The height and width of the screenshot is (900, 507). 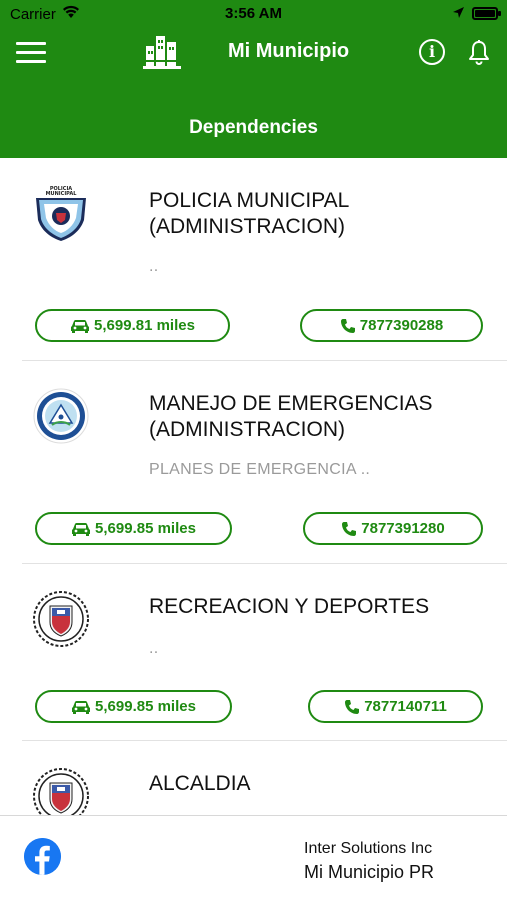 I want to click on police-badge-icon: POLICIA MUNICIPAL, so click(x=61, y=213).